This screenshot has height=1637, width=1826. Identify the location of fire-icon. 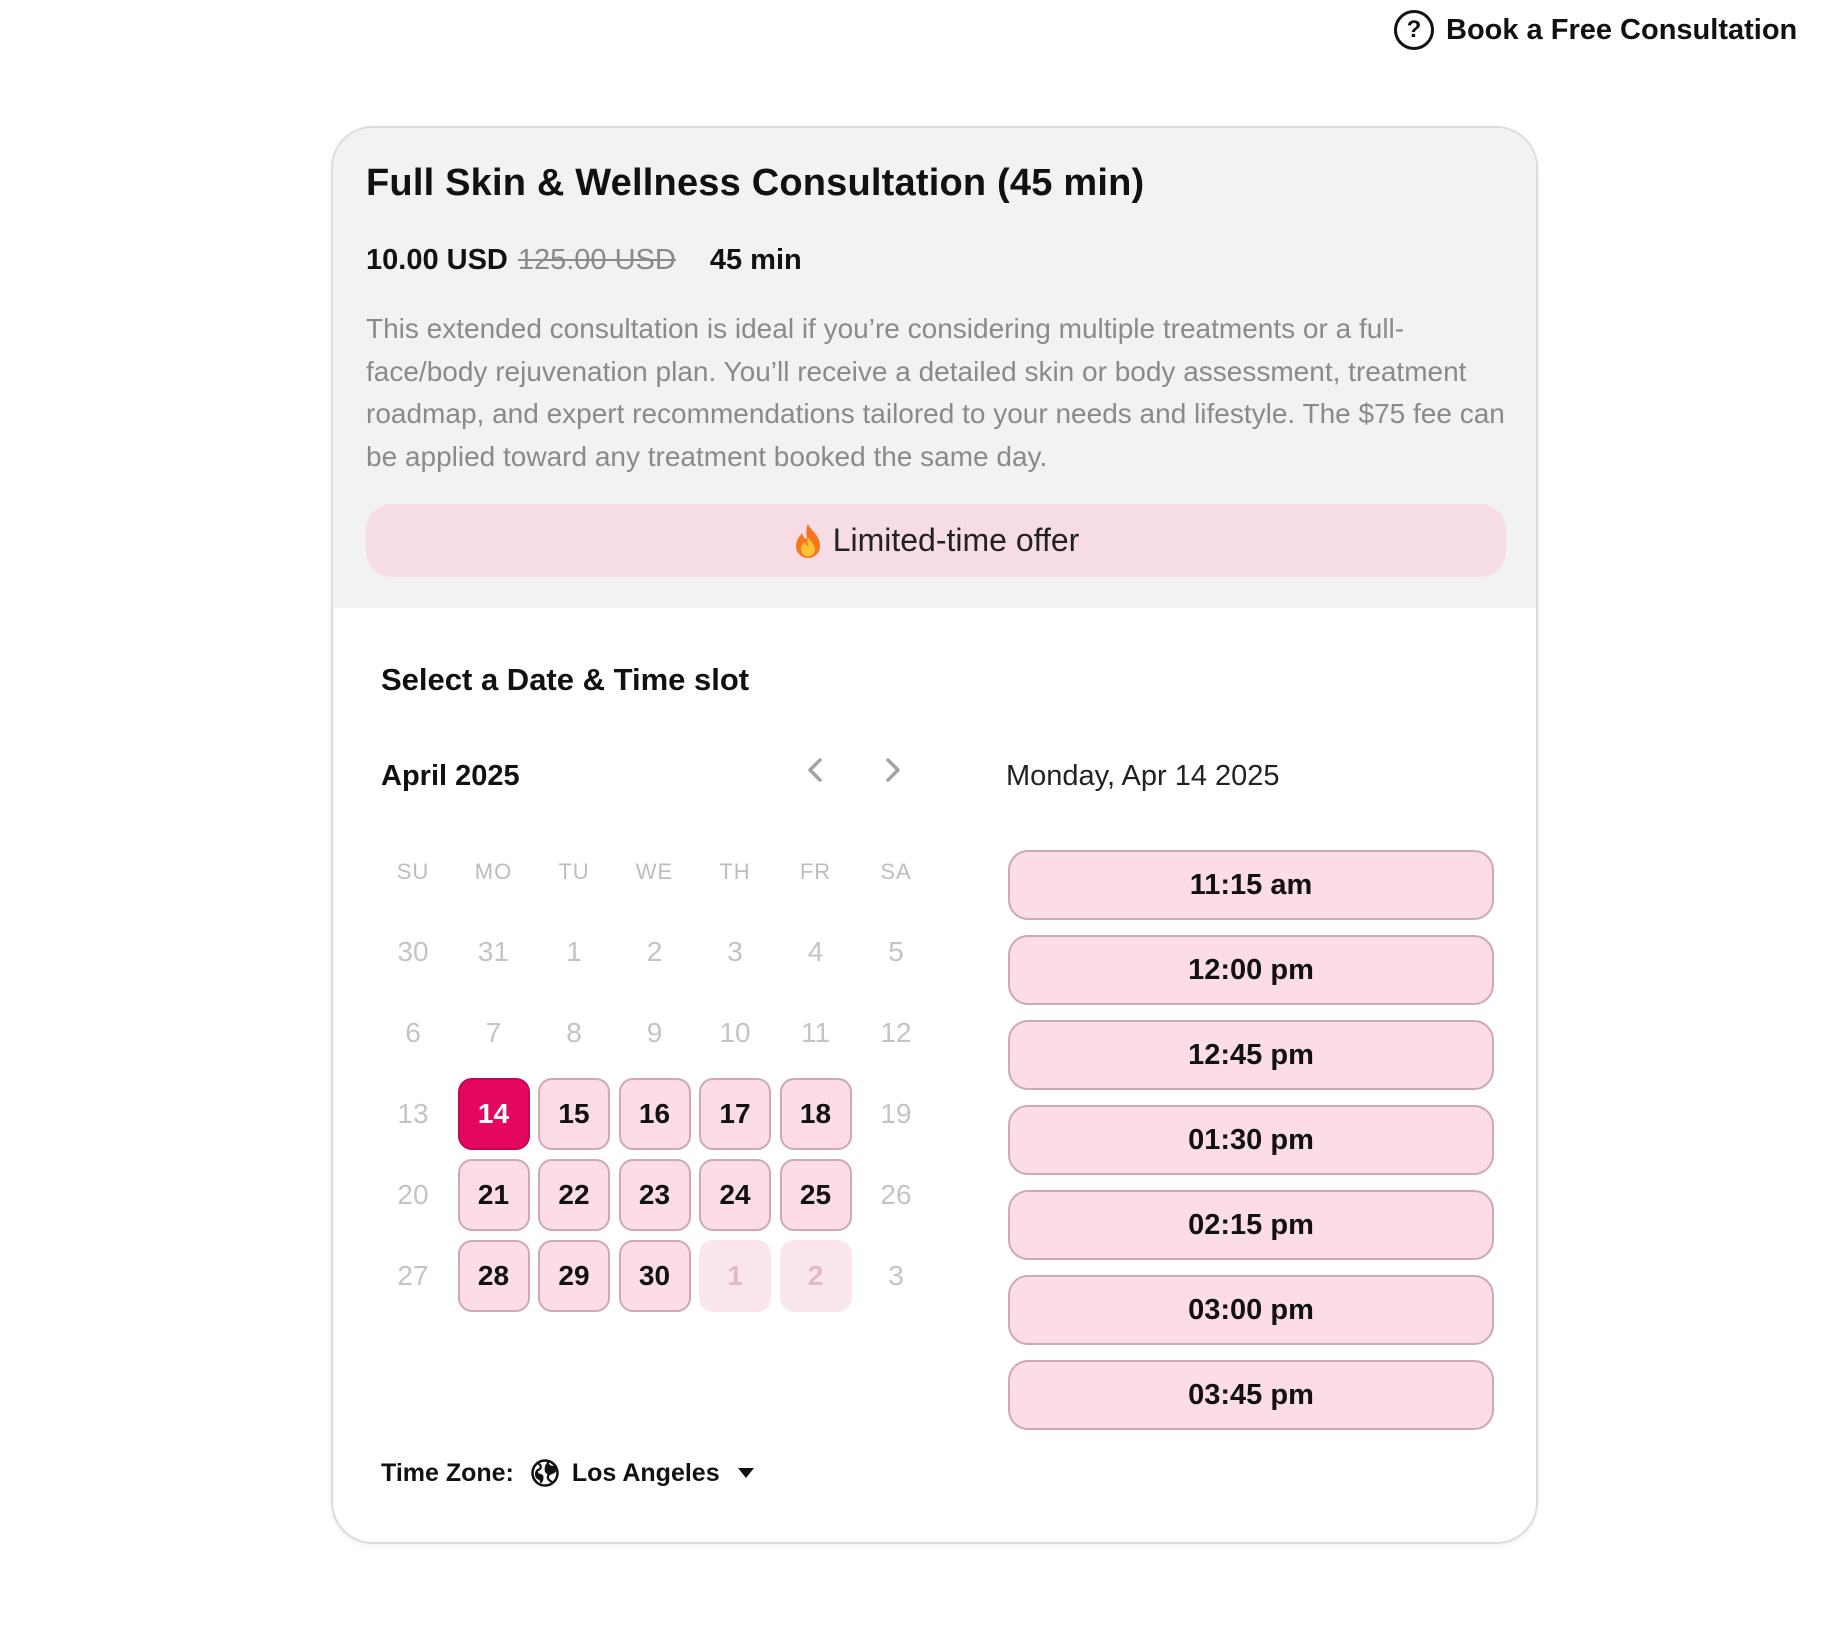
(808, 541).